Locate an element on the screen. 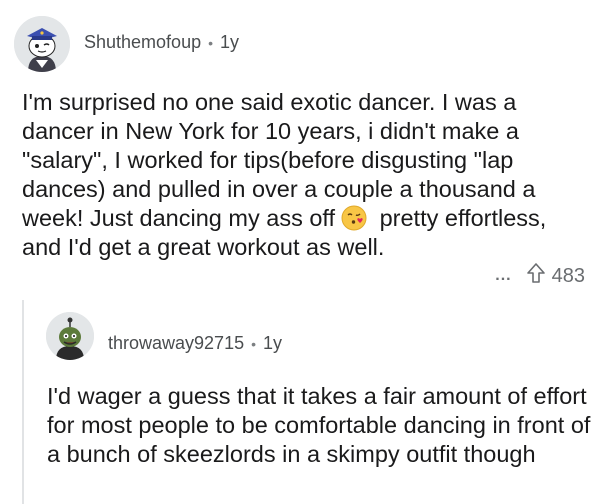  username: throwaway92715 is located at coordinates (176, 343).